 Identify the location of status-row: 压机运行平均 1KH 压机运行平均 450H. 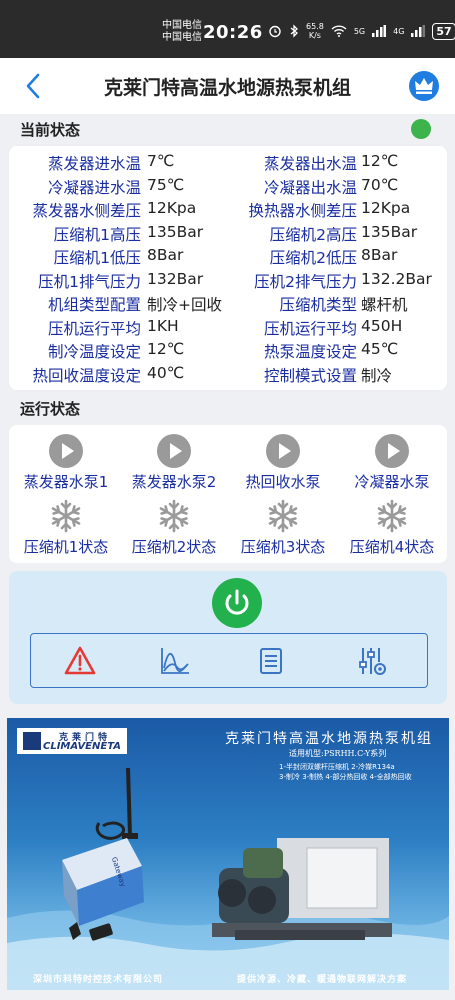
(228, 328).